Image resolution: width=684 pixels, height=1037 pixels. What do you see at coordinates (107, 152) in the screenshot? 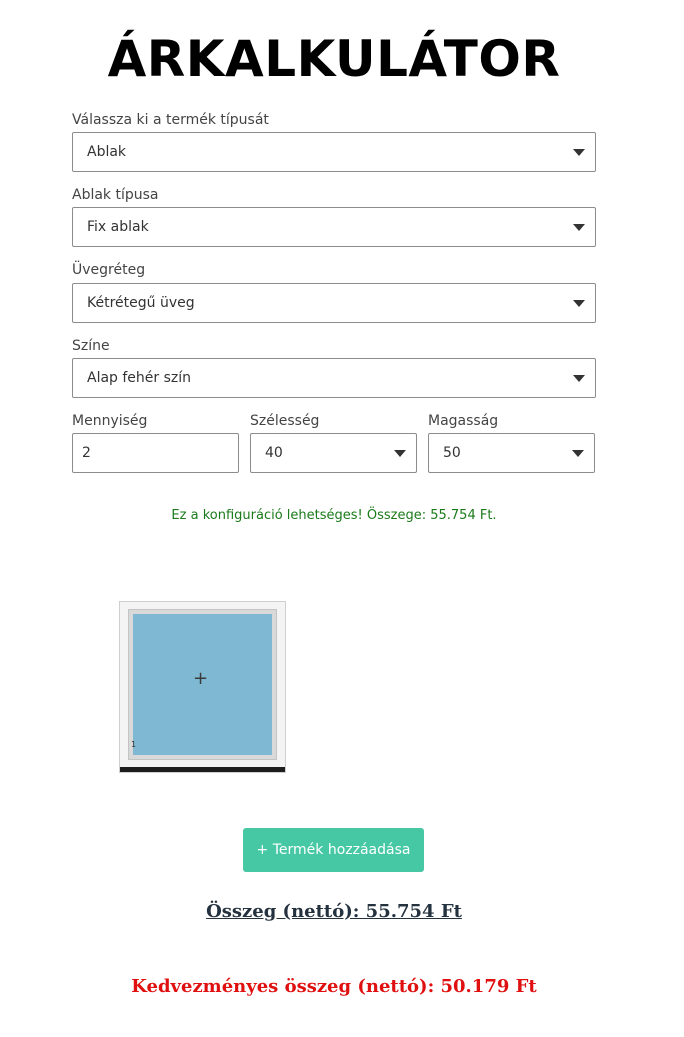
I see `product-type-value: Ablak` at bounding box center [107, 152].